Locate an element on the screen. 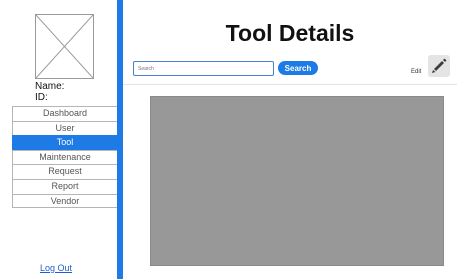  header-divider is located at coordinates (290, 84).